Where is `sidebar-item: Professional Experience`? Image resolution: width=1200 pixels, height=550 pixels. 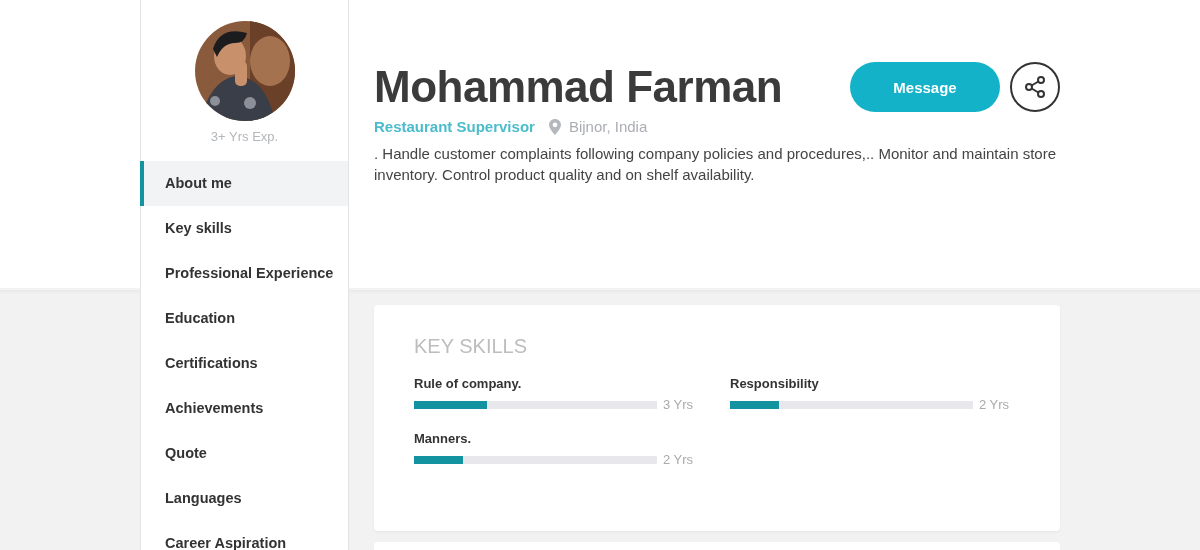 sidebar-item: Professional Experience is located at coordinates (244, 273).